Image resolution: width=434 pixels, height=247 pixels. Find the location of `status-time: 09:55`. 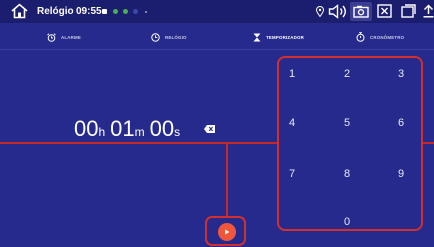

status-time: 09:55 is located at coordinates (89, 11).